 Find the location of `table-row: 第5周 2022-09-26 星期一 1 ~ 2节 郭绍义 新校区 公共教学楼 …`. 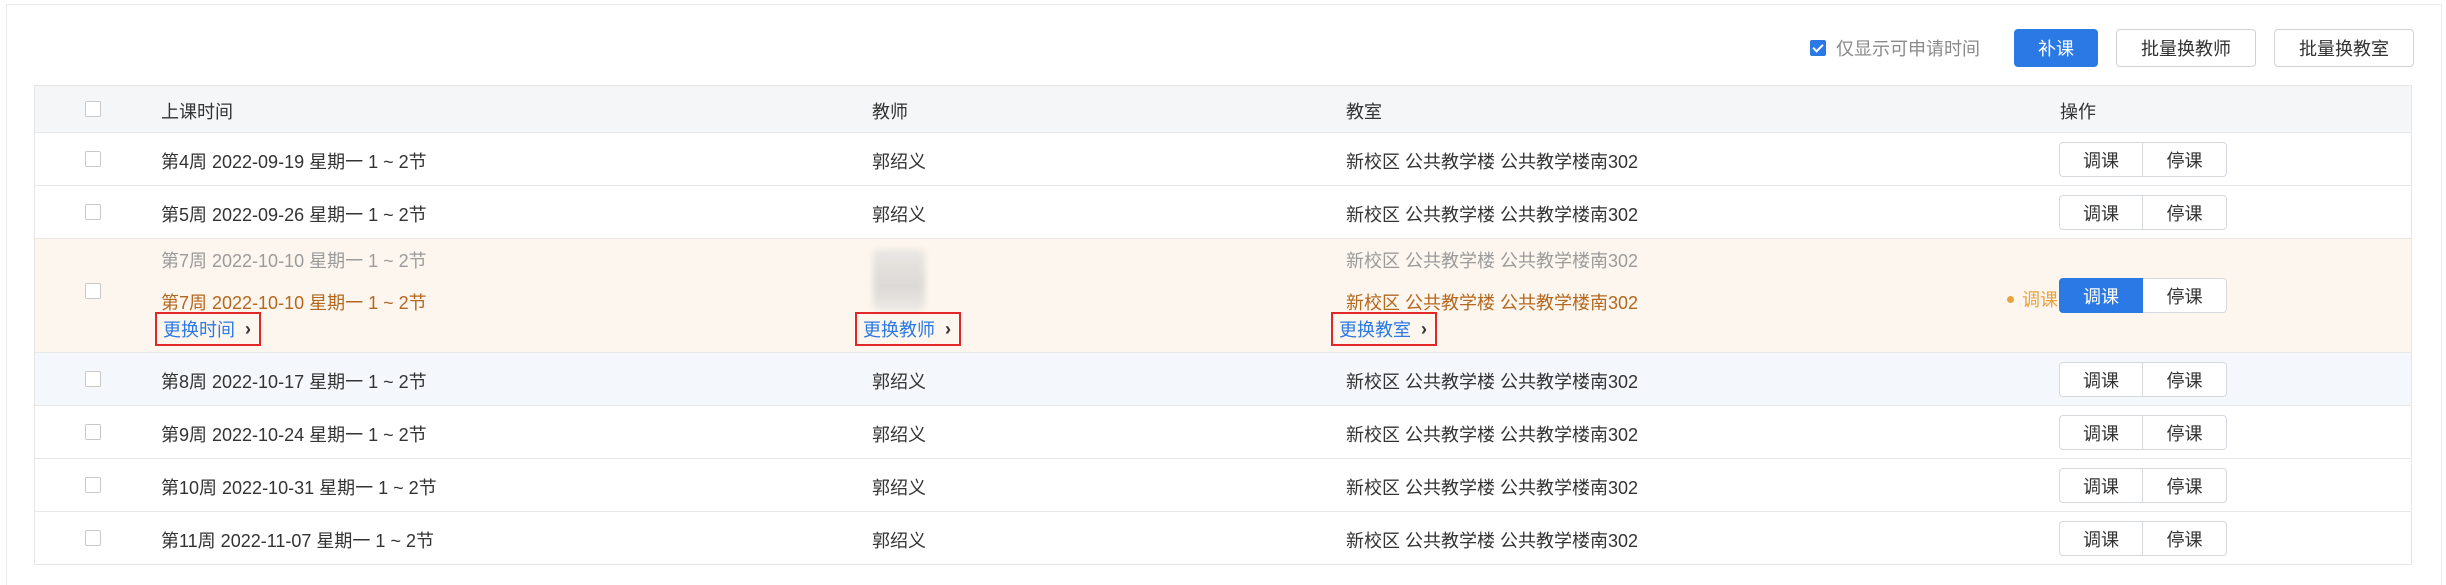

table-row: 第5周 2022-09-26 星期一 1 ~ 2节 郭绍义 新校区 公共教学楼 … is located at coordinates (1223, 211).